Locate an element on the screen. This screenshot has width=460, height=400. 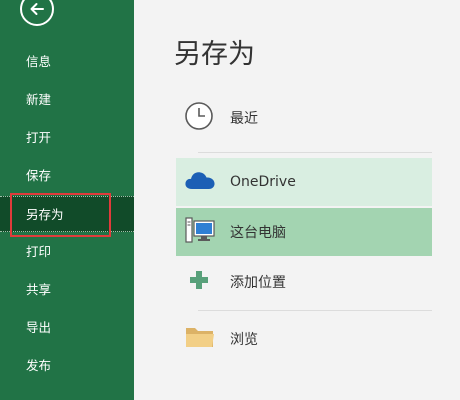
location-add-place-label: 添加位置 is located at coordinates (258, 283).